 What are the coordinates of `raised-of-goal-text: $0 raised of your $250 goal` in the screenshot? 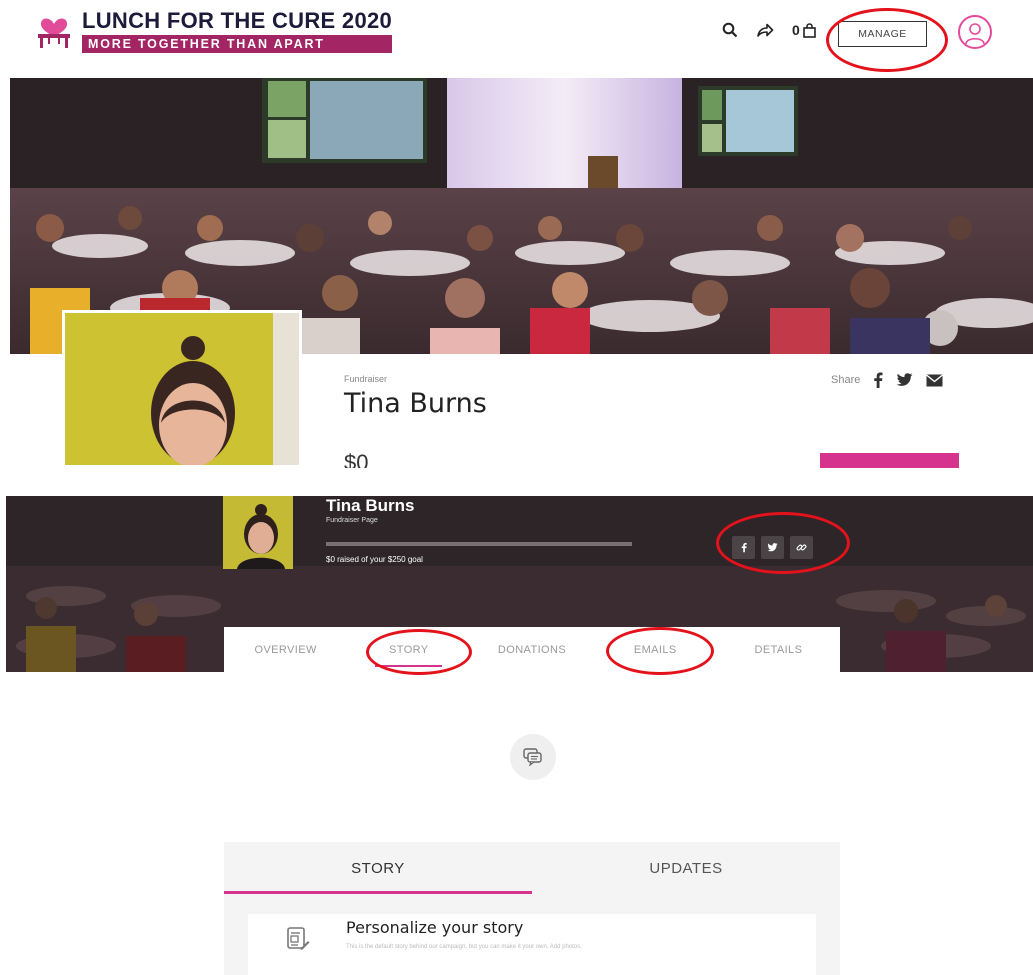 It's located at (374, 559).